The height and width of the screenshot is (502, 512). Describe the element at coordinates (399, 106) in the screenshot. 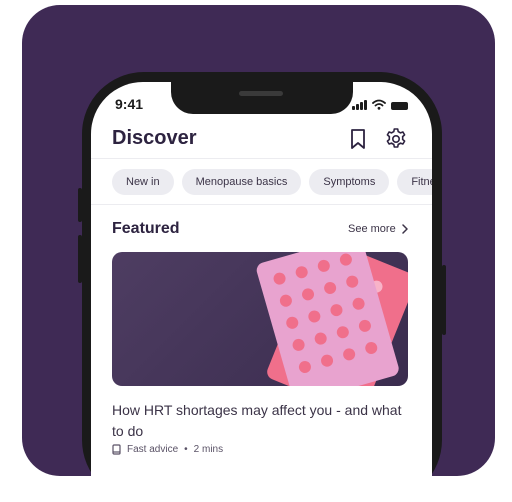

I see `battery-icon` at that location.